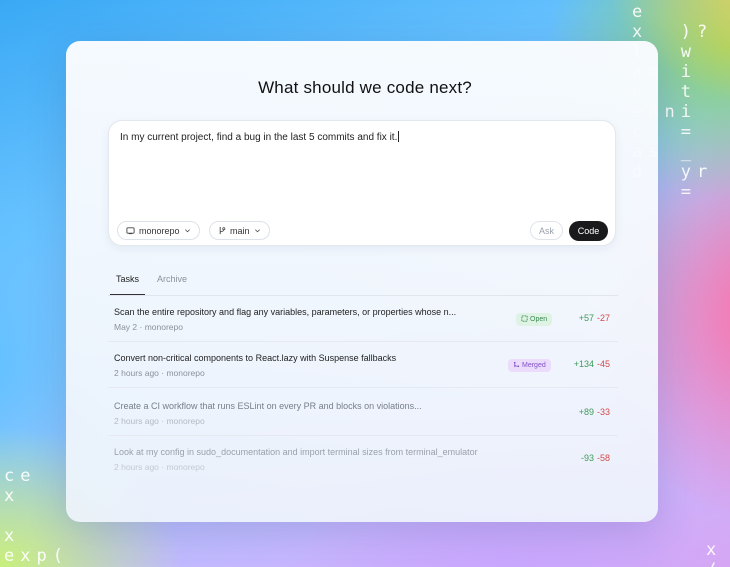 This screenshot has height=567, width=730. I want to click on task-tabs: Tasks Archive, so click(363, 282).